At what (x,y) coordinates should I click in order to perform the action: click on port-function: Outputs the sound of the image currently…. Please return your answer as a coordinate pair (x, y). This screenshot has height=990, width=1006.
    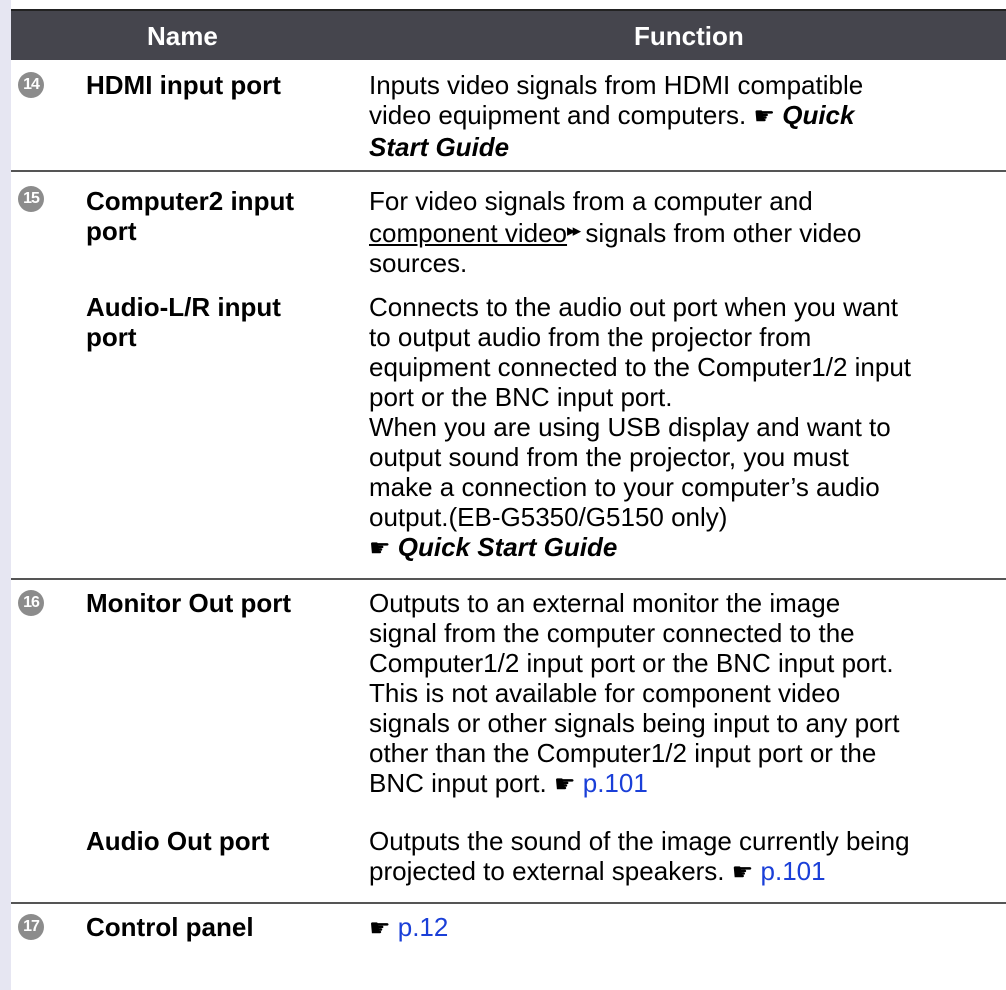
    Looking at the image, I should click on (639, 856).